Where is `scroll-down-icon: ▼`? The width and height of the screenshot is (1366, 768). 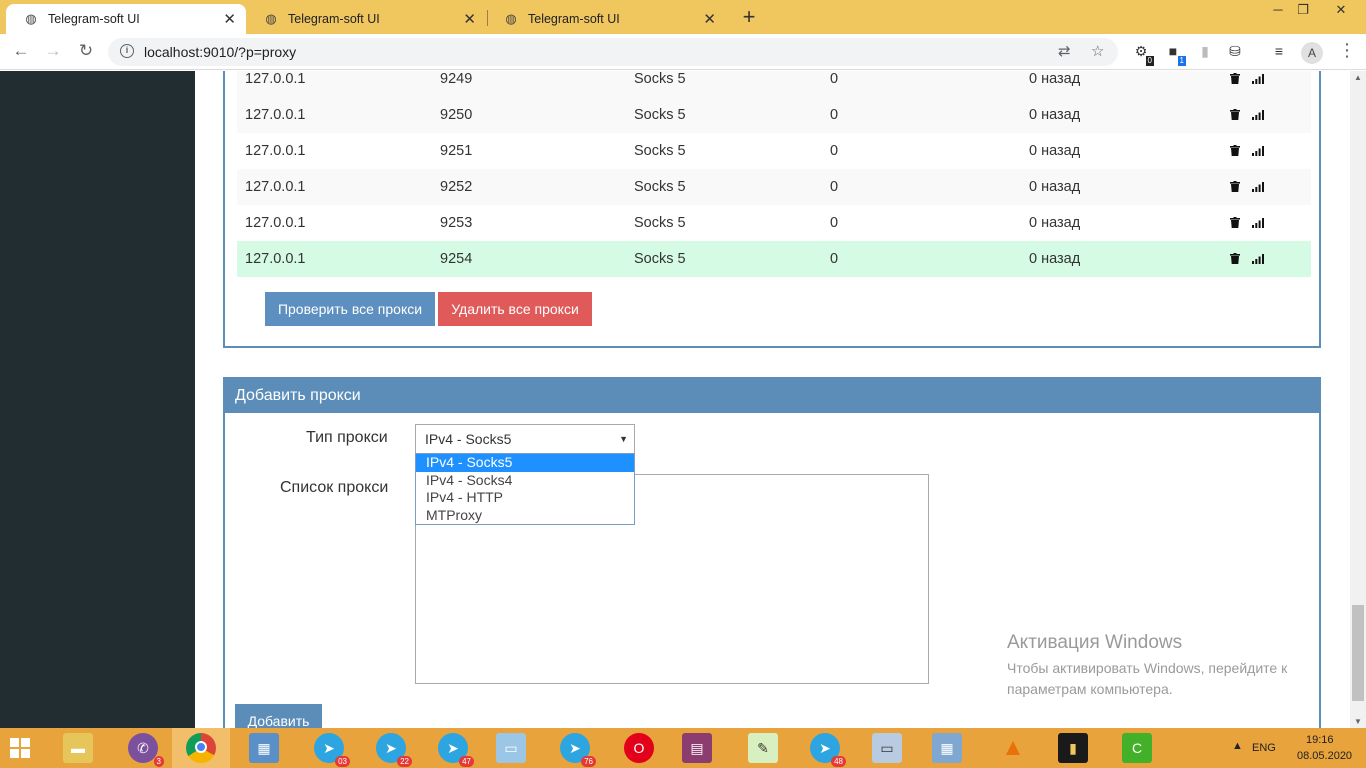 scroll-down-icon: ▼ is located at coordinates (1358, 721).